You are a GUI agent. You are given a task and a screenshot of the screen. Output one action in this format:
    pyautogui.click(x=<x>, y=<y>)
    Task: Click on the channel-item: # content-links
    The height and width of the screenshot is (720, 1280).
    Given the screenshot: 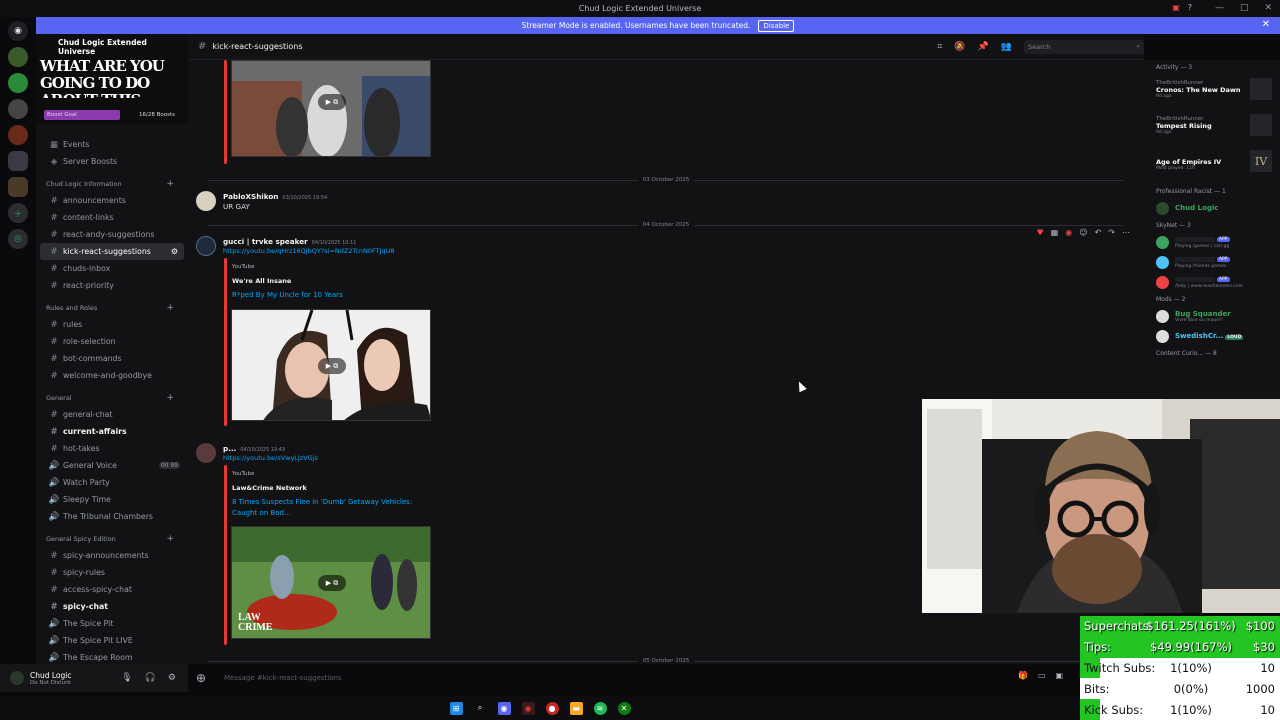 What is the action you would take?
    pyautogui.click(x=112, y=217)
    